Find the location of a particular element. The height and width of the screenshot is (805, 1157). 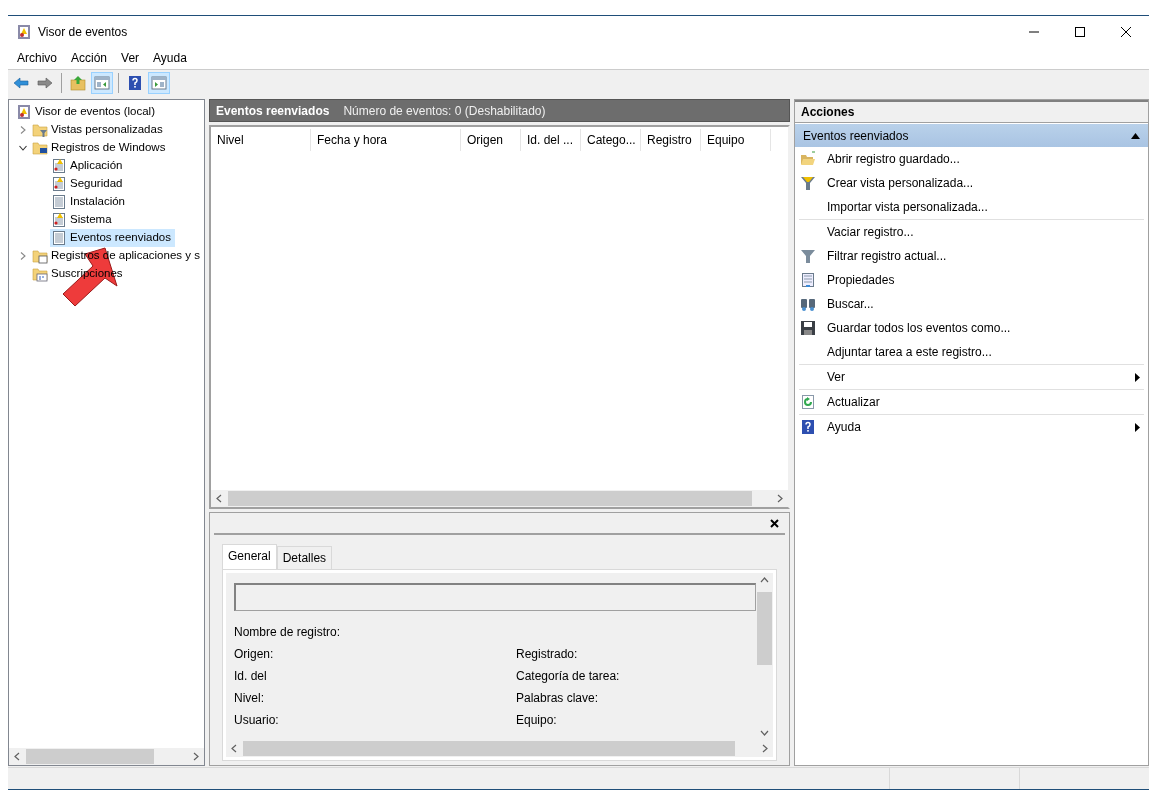

column-header: Registro is located at coordinates (671, 140).